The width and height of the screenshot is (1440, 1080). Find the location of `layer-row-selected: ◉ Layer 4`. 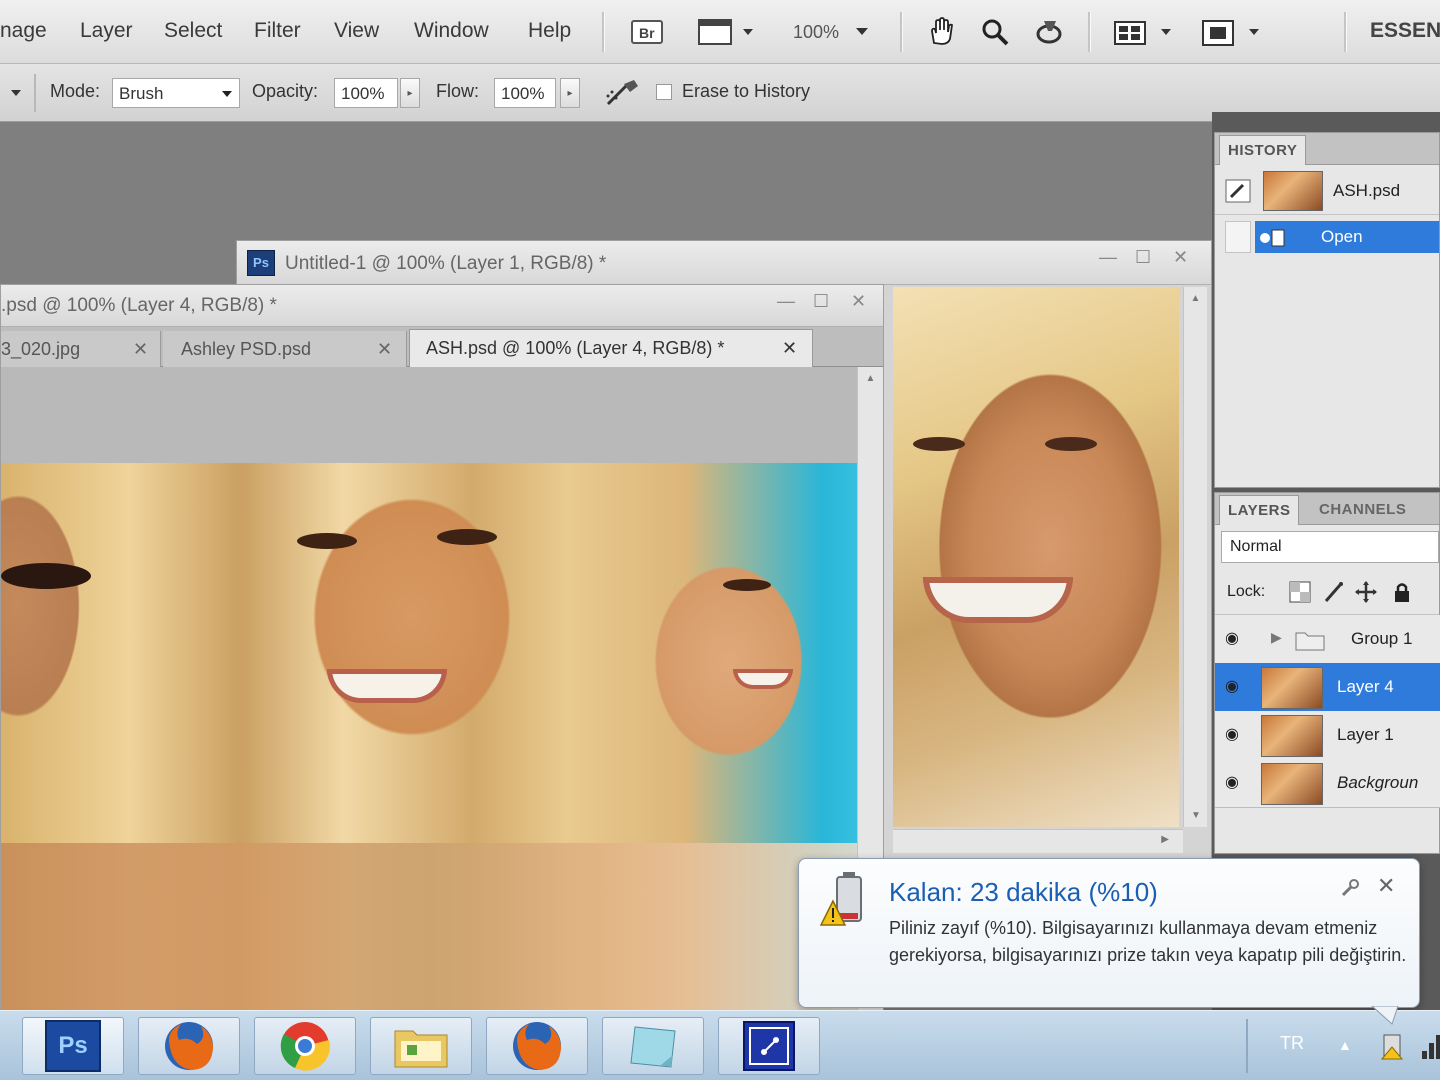

layer-row-selected: ◉ Layer 4 is located at coordinates (1327, 687).